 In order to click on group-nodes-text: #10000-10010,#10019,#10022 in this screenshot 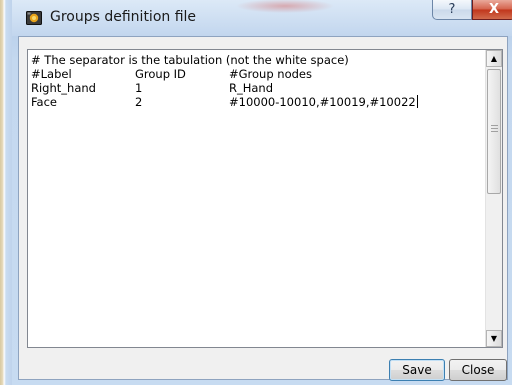, I will do `click(322, 102)`.